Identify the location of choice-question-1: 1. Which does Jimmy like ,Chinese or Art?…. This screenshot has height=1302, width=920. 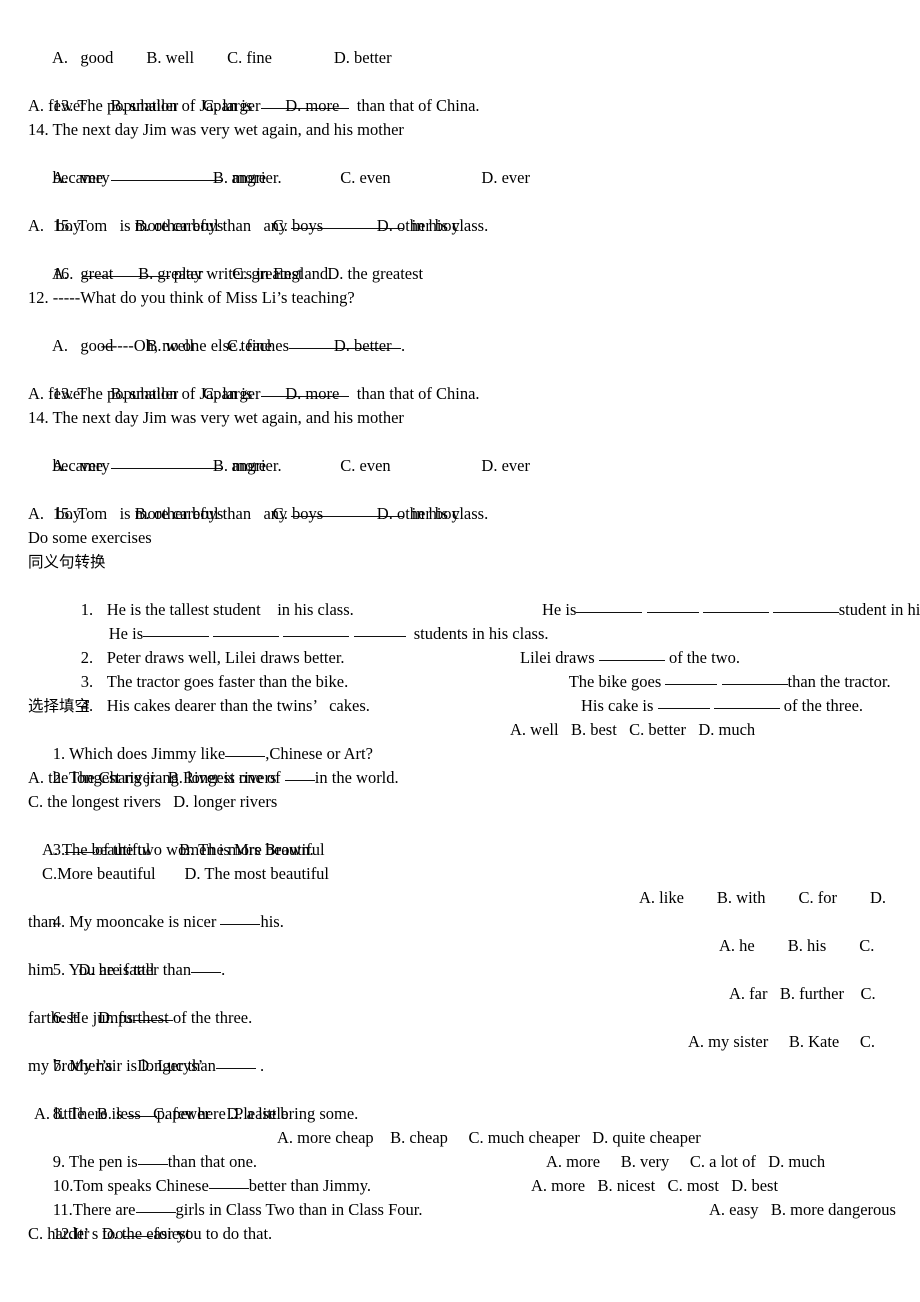
(460, 740).